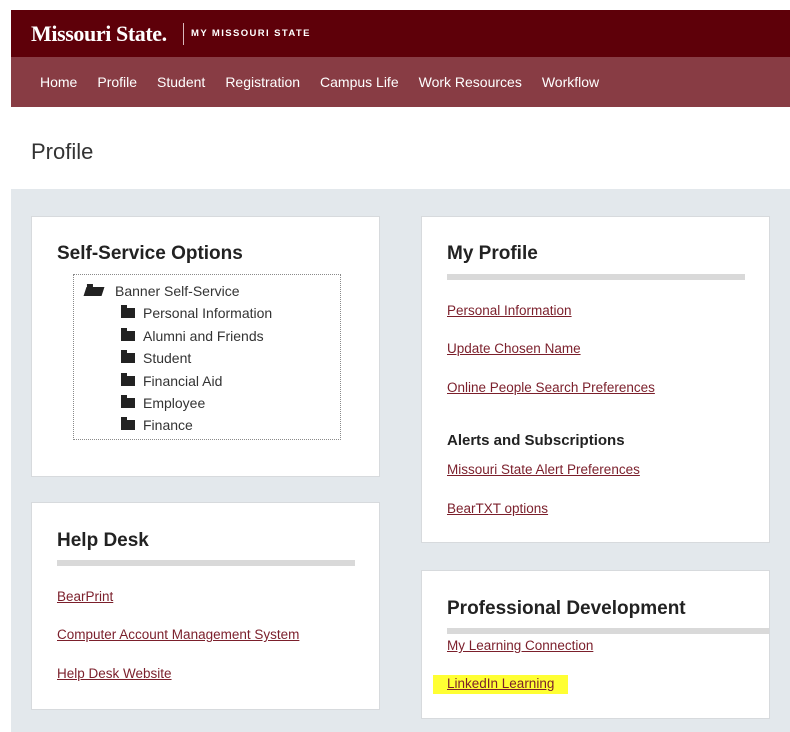 This screenshot has width=790, height=732. What do you see at coordinates (543, 469) in the screenshot?
I see `link-missouri-state-alert-preferences: Missouri State Alert Preferences` at bounding box center [543, 469].